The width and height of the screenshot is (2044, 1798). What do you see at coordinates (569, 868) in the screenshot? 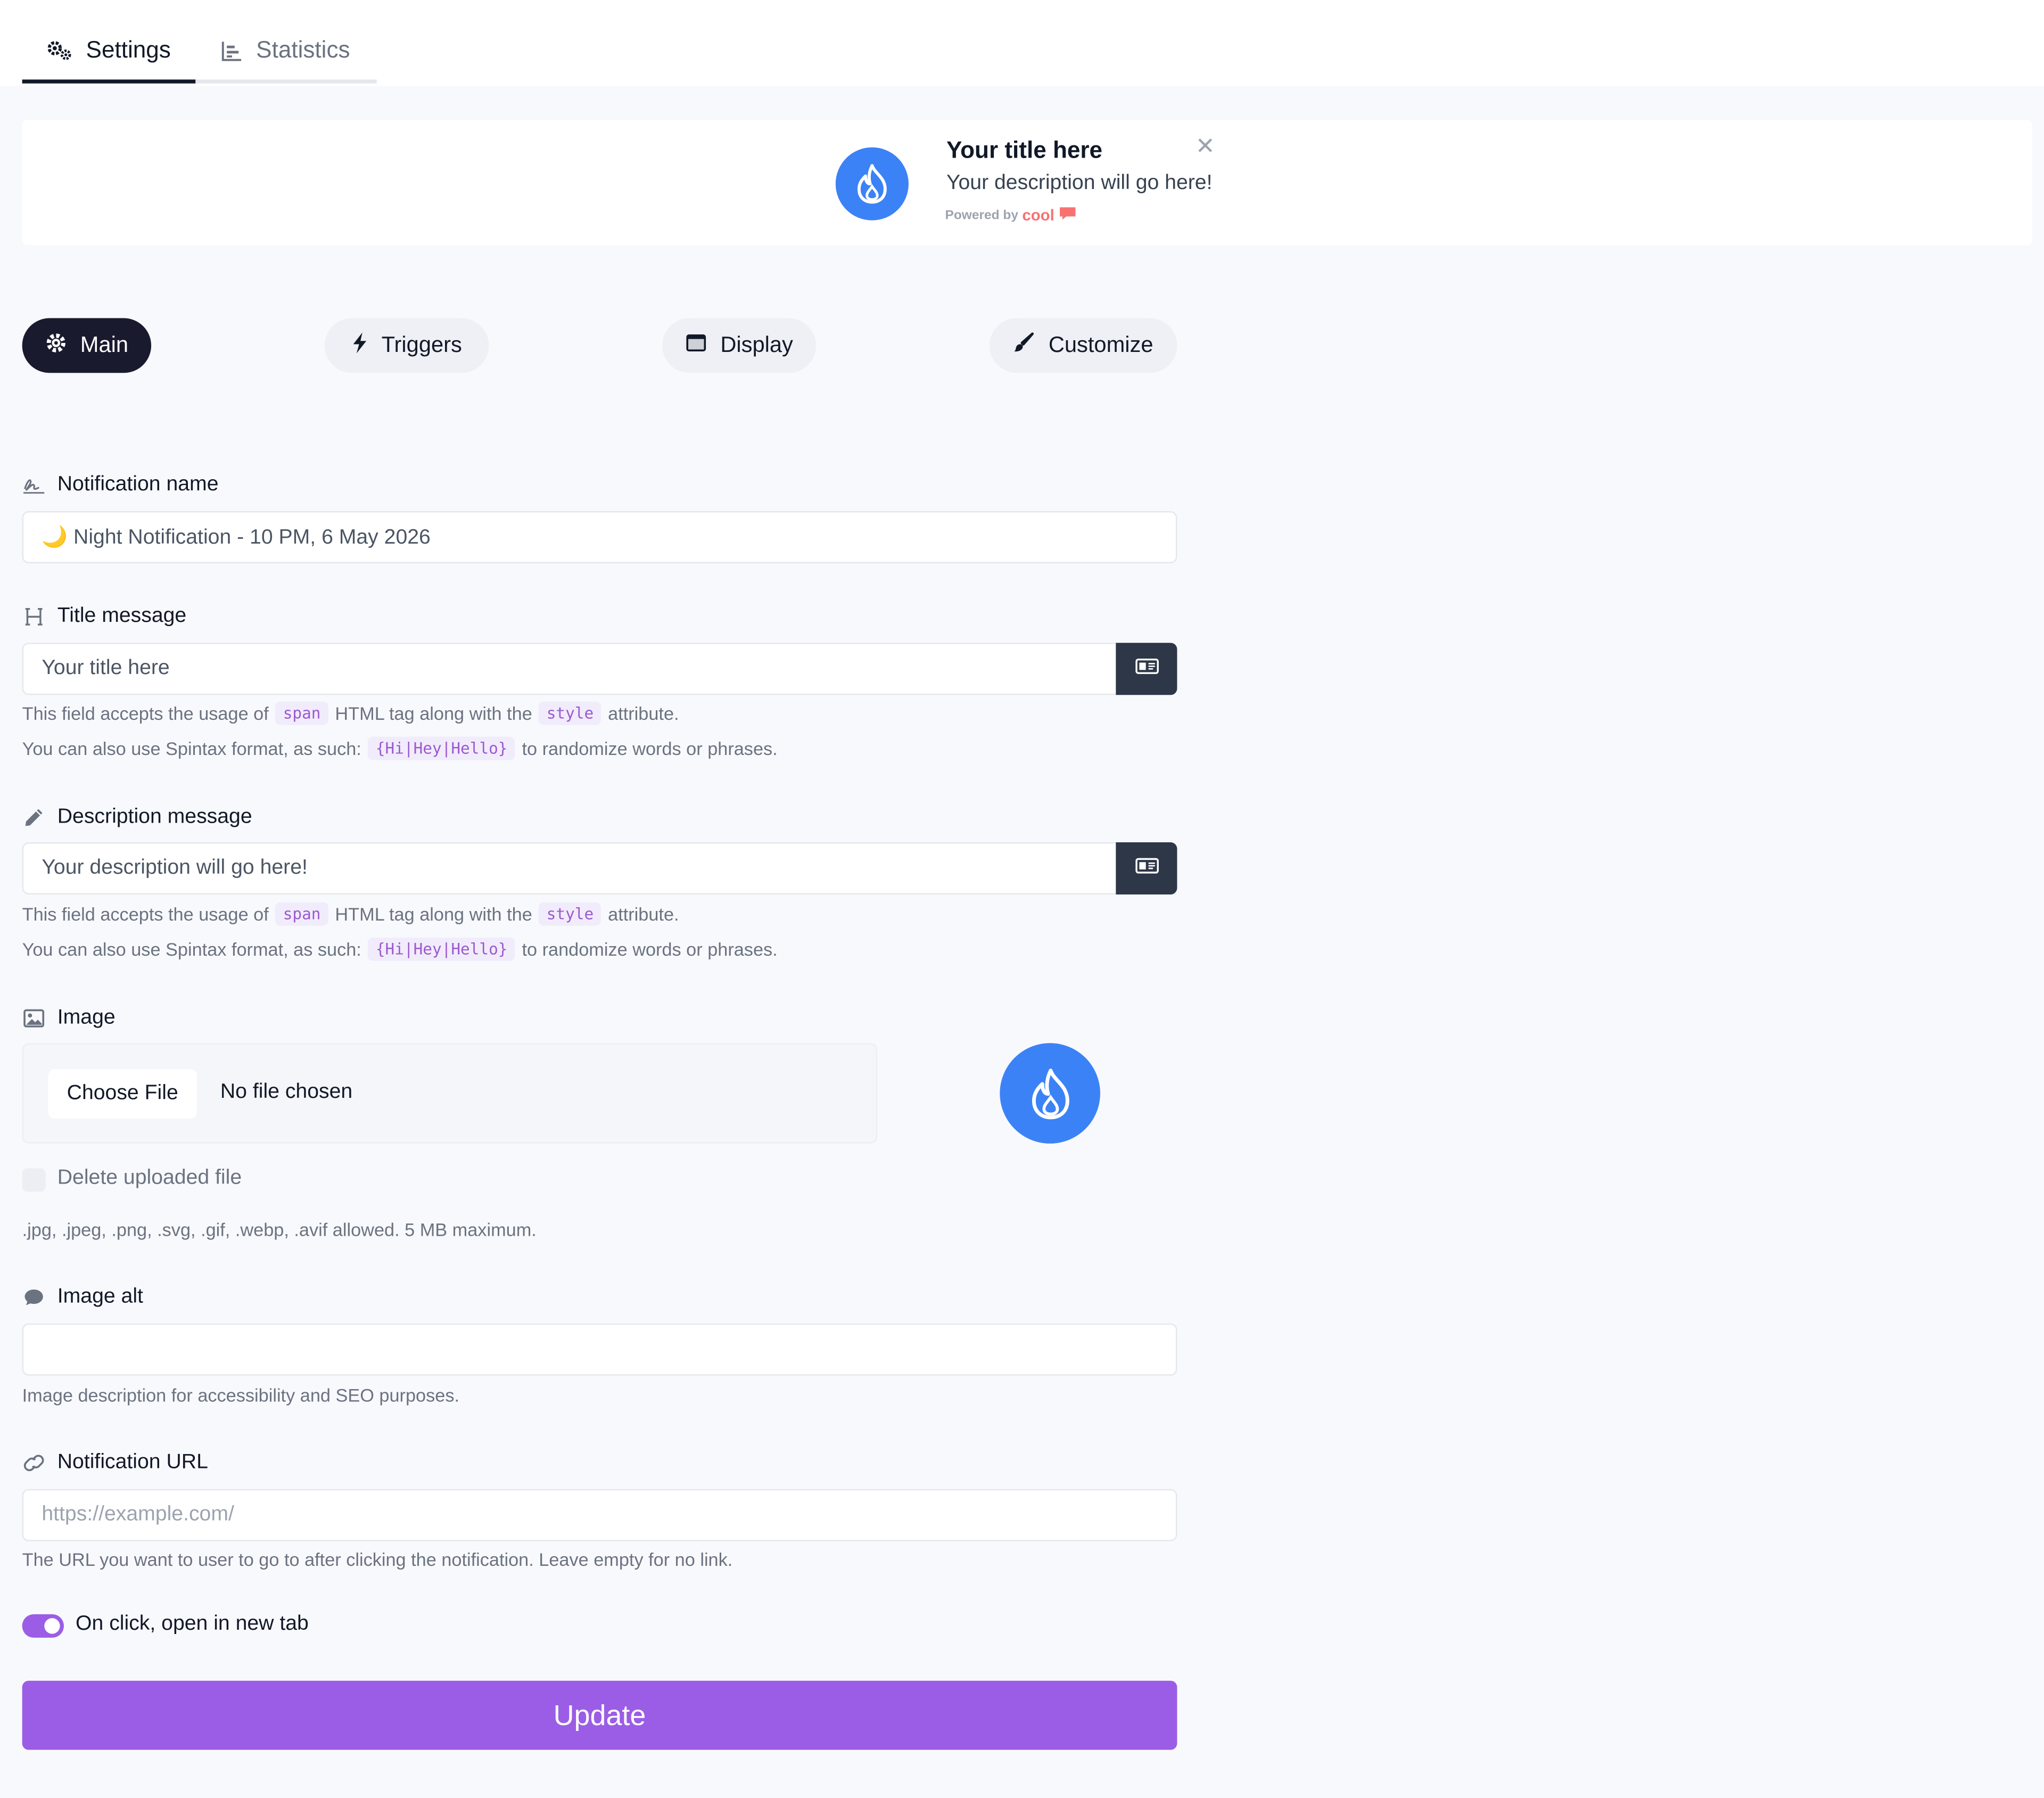
I see `description-message-input: Your description will go here!` at bounding box center [569, 868].